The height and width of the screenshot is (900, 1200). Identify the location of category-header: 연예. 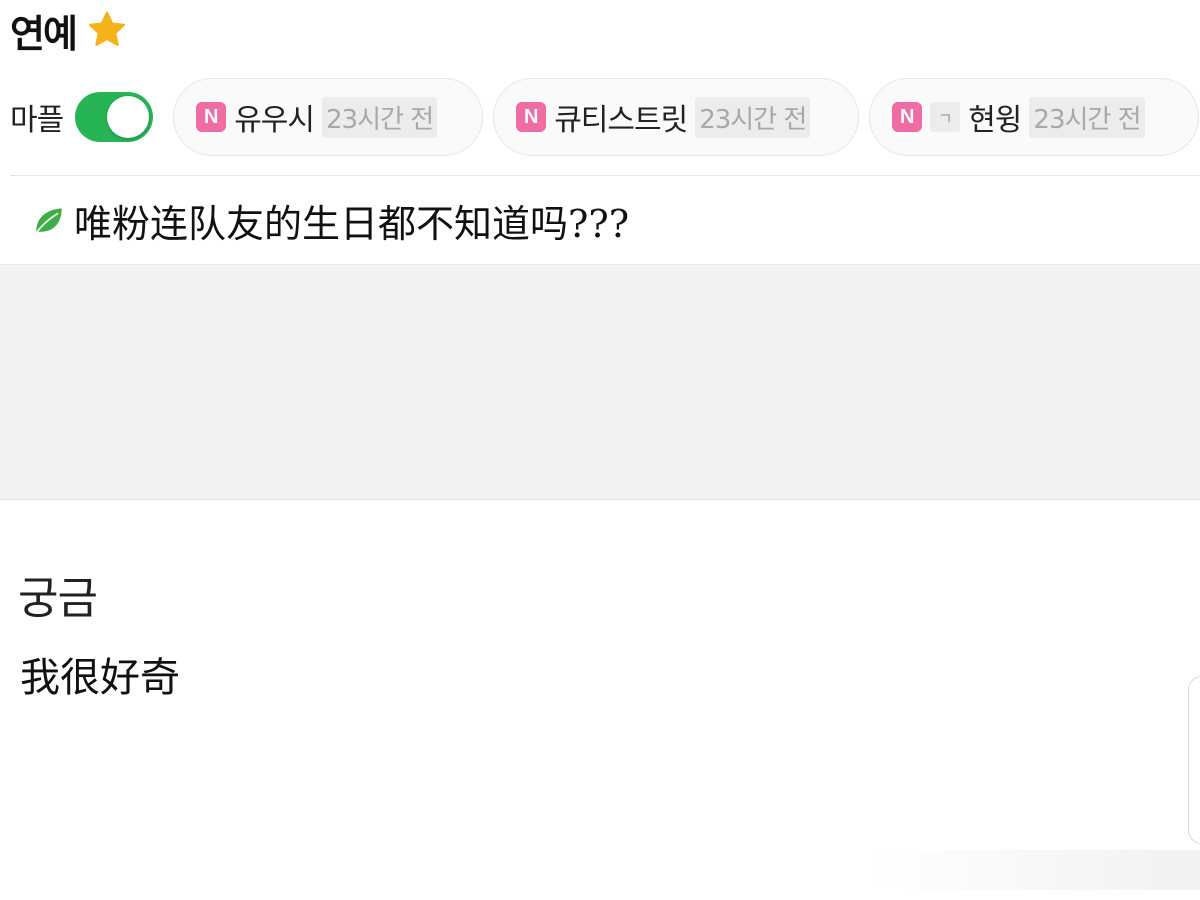
(69, 30).